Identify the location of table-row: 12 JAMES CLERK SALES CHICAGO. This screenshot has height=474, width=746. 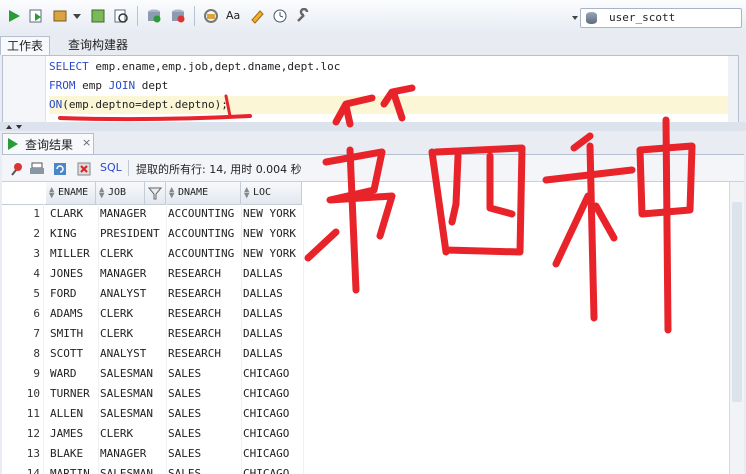
(153, 434).